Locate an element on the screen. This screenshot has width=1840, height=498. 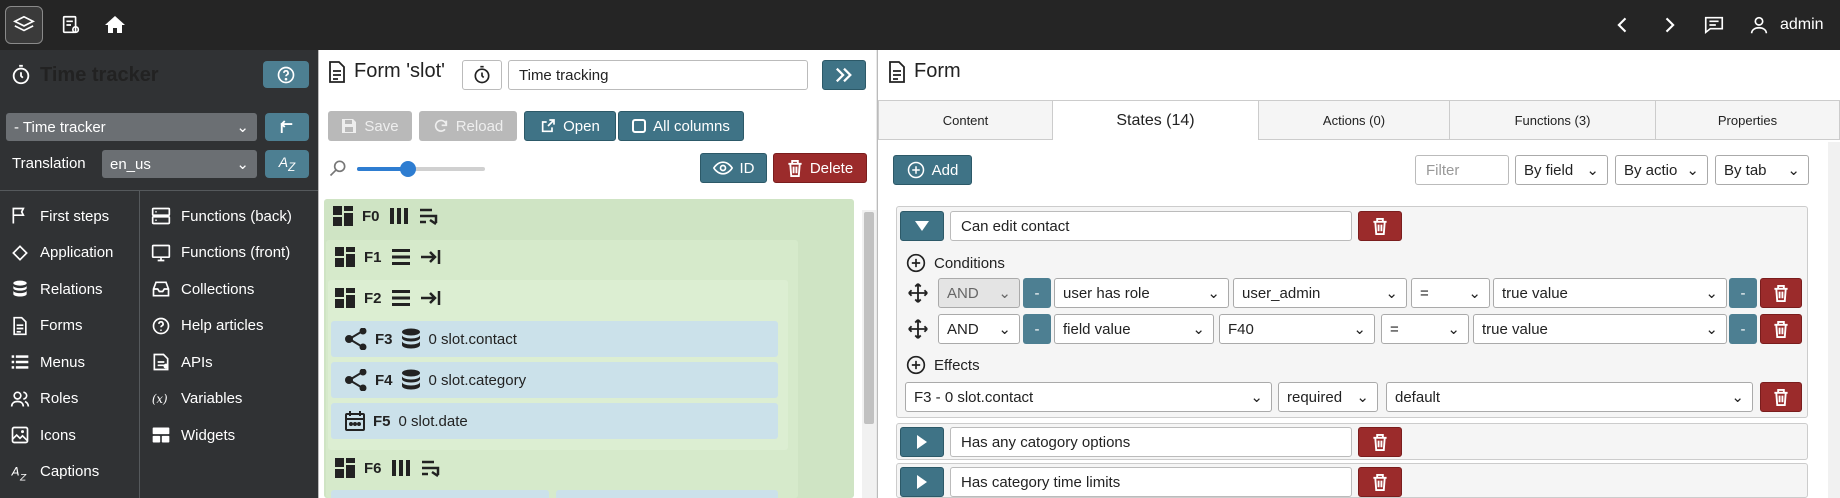
sidebar-item-forms: Forms is located at coordinates (46, 326).